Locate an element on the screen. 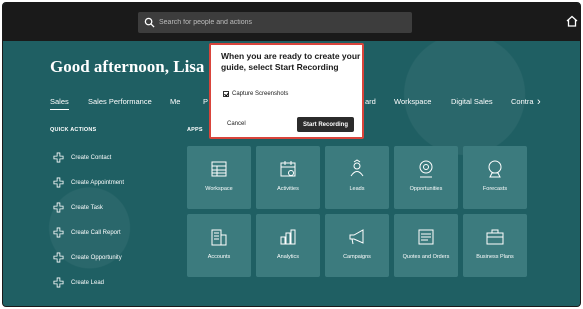 This screenshot has width=583, height=309. quick-action-label: Create Contact is located at coordinates (91, 157).